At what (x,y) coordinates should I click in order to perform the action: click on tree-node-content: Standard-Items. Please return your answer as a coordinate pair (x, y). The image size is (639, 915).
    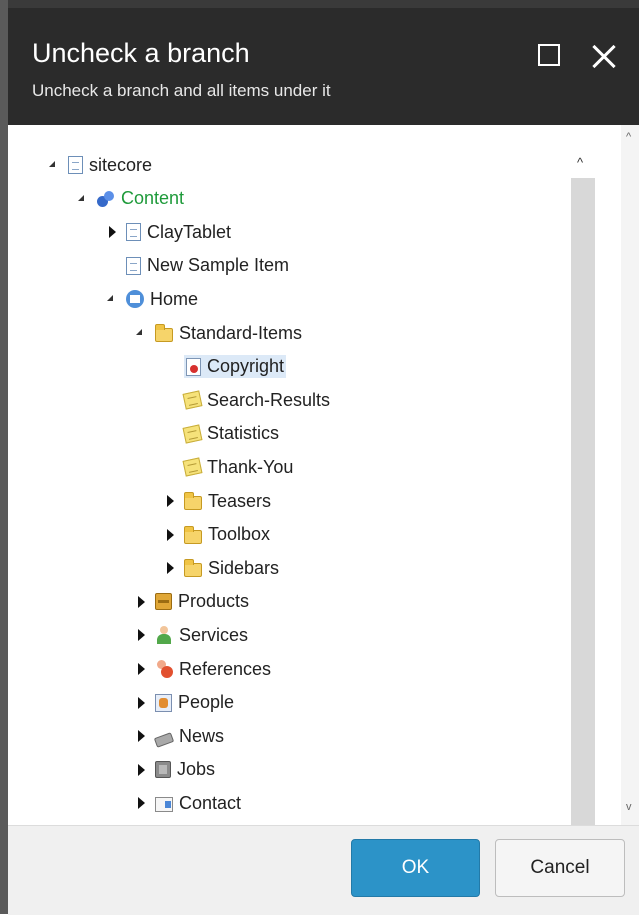
    Looking at the image, I should click on (228, 333).